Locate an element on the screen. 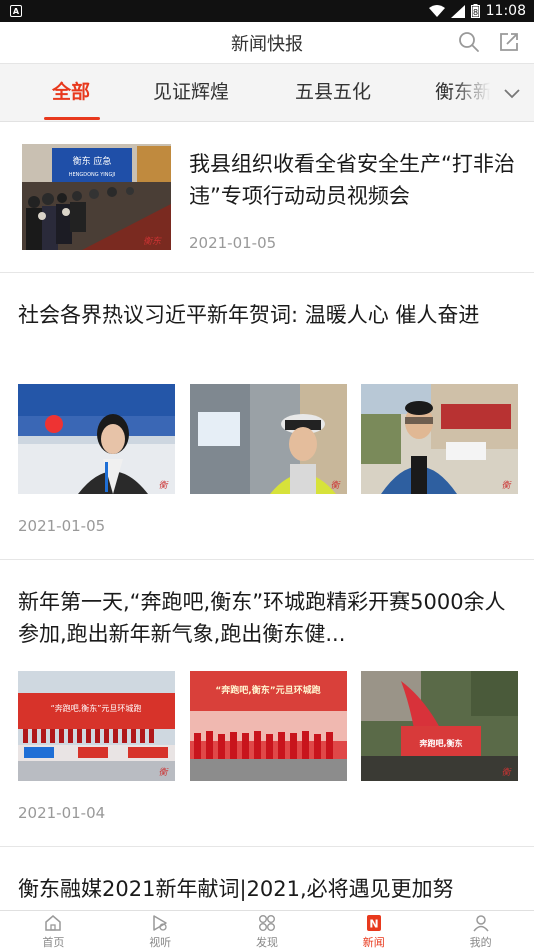 The width and height of the screenshot is (534, 950). news-item: 衡东融媒2021新年献词|2021,必将遇见更加努 is located at coordinates (267, 878).